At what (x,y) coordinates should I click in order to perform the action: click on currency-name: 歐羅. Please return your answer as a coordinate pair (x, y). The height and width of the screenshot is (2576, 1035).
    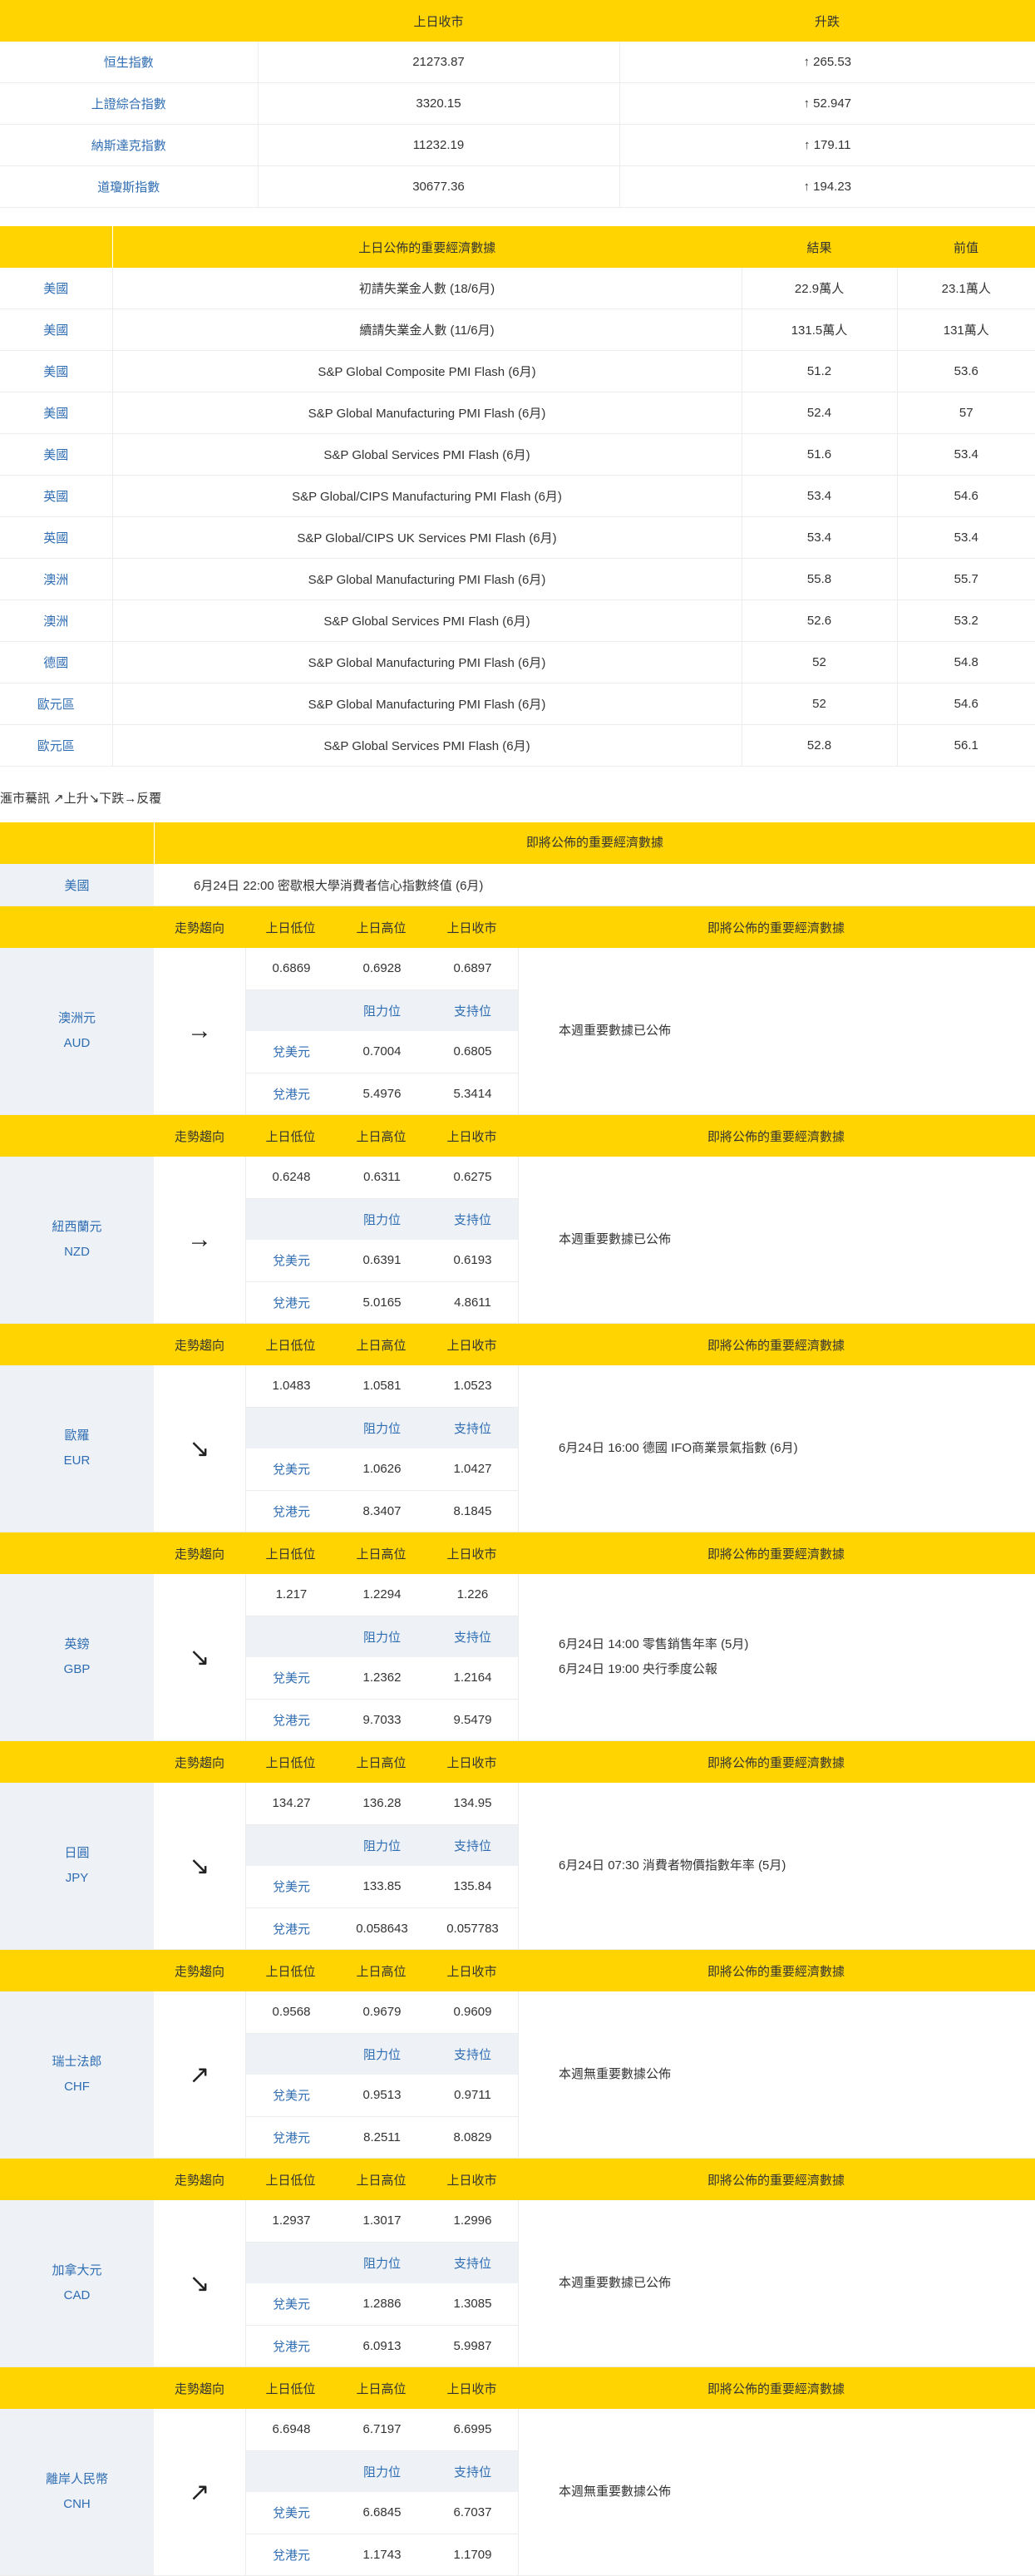
    Looking at the image, I should click on (77, 1436).